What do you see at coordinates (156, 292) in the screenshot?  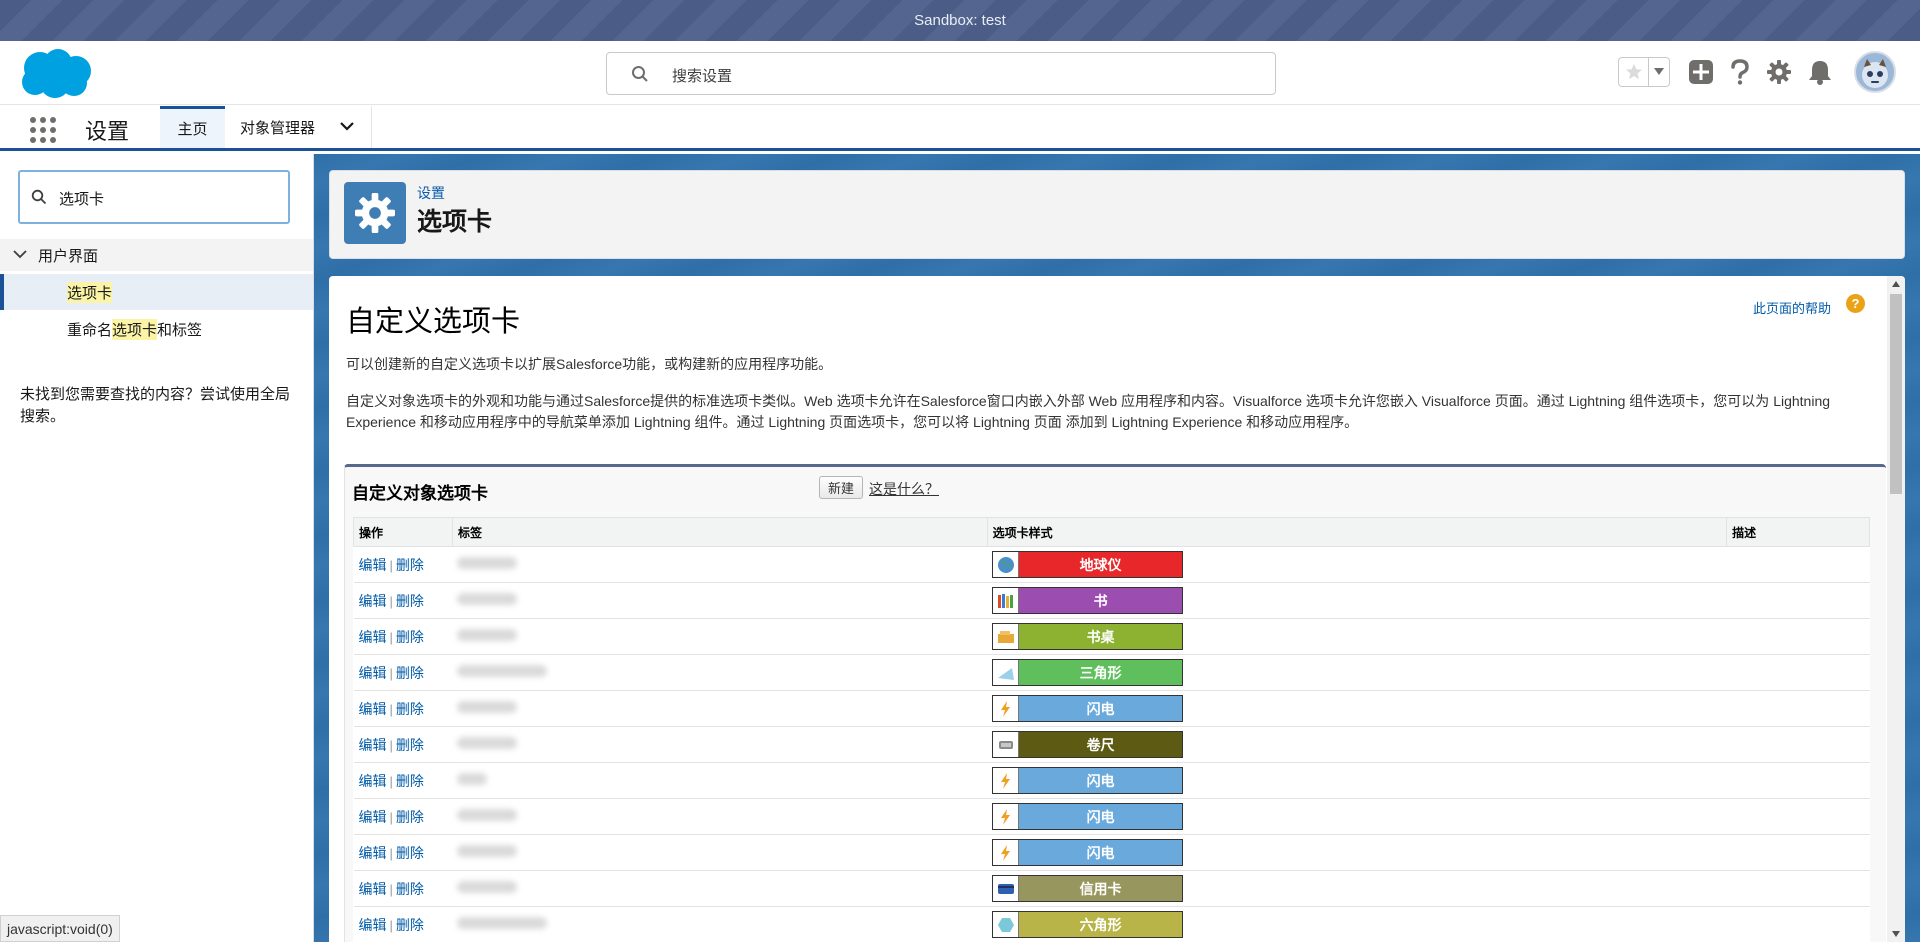 I see `sidebar-item-tabs: 选项卡` at bounding box center [156, 292].